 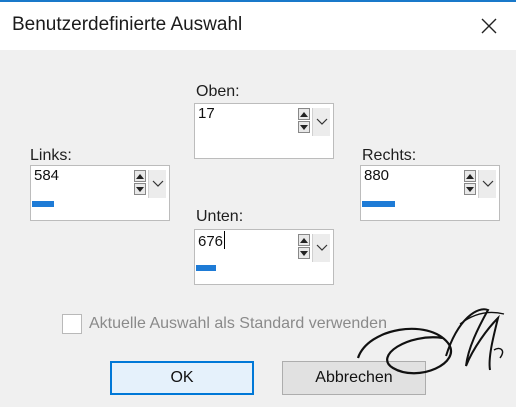 I want to click on rechts-spin-up-button, so click(x=470, y=176).